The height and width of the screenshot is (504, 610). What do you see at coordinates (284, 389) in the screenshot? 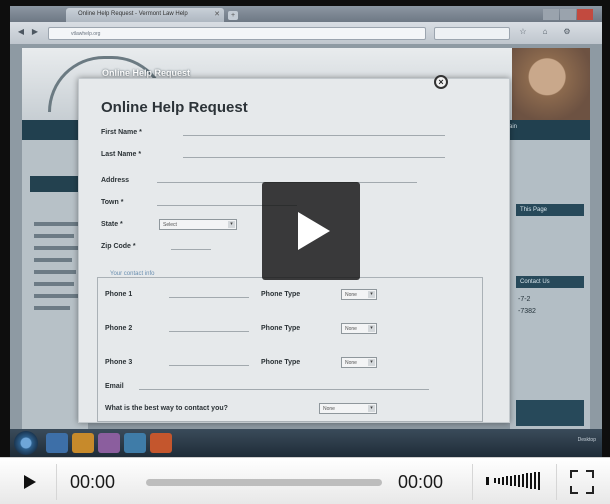
I see `email-field` at bounding box center [284, 389].